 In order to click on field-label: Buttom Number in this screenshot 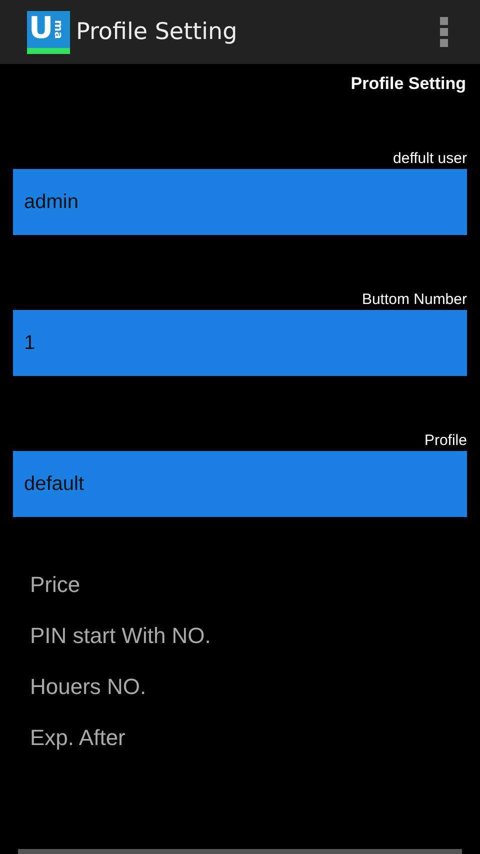, I will do `click(414, 299)`.